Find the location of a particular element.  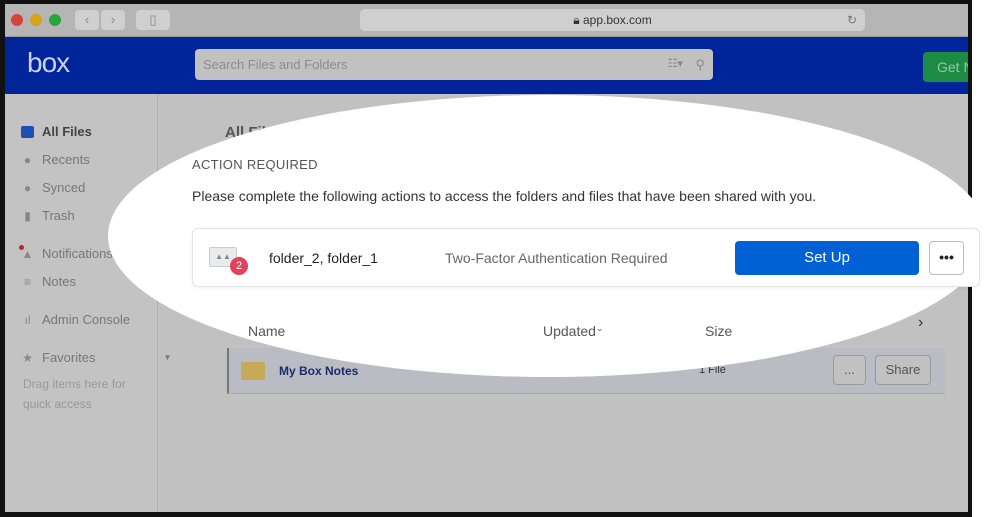

sidebar-item-trash: ▮ Trash is located at coordinates (48, 215).